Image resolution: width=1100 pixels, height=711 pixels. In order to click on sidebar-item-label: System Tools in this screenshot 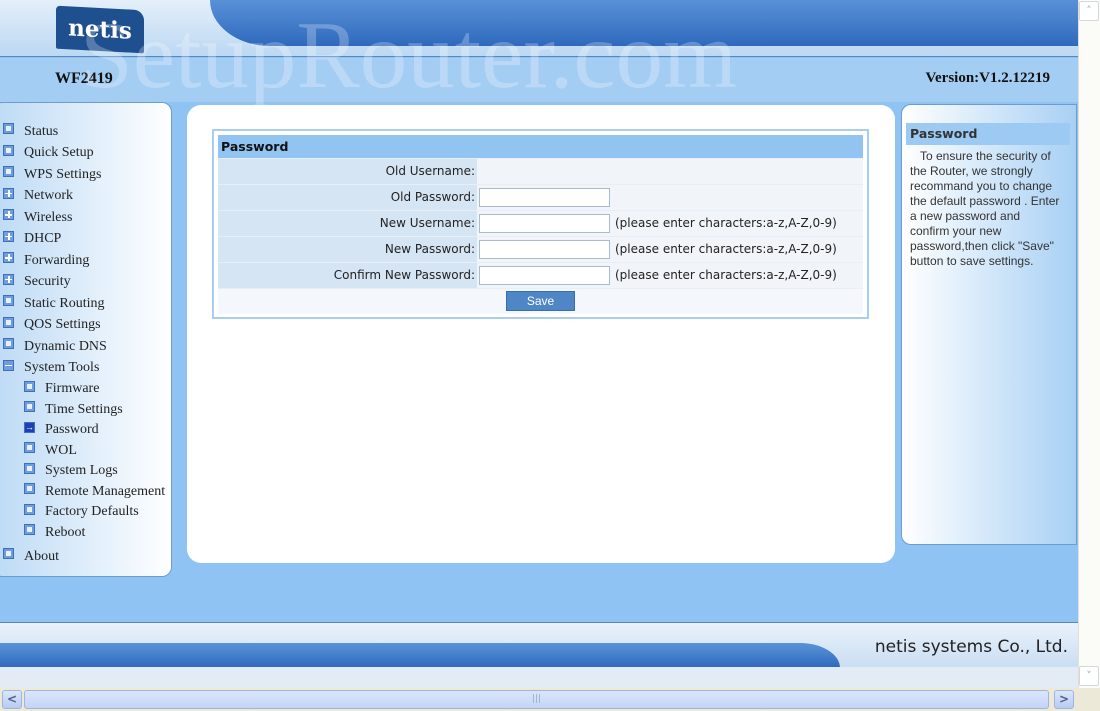, I will do `click(62, 368)`.